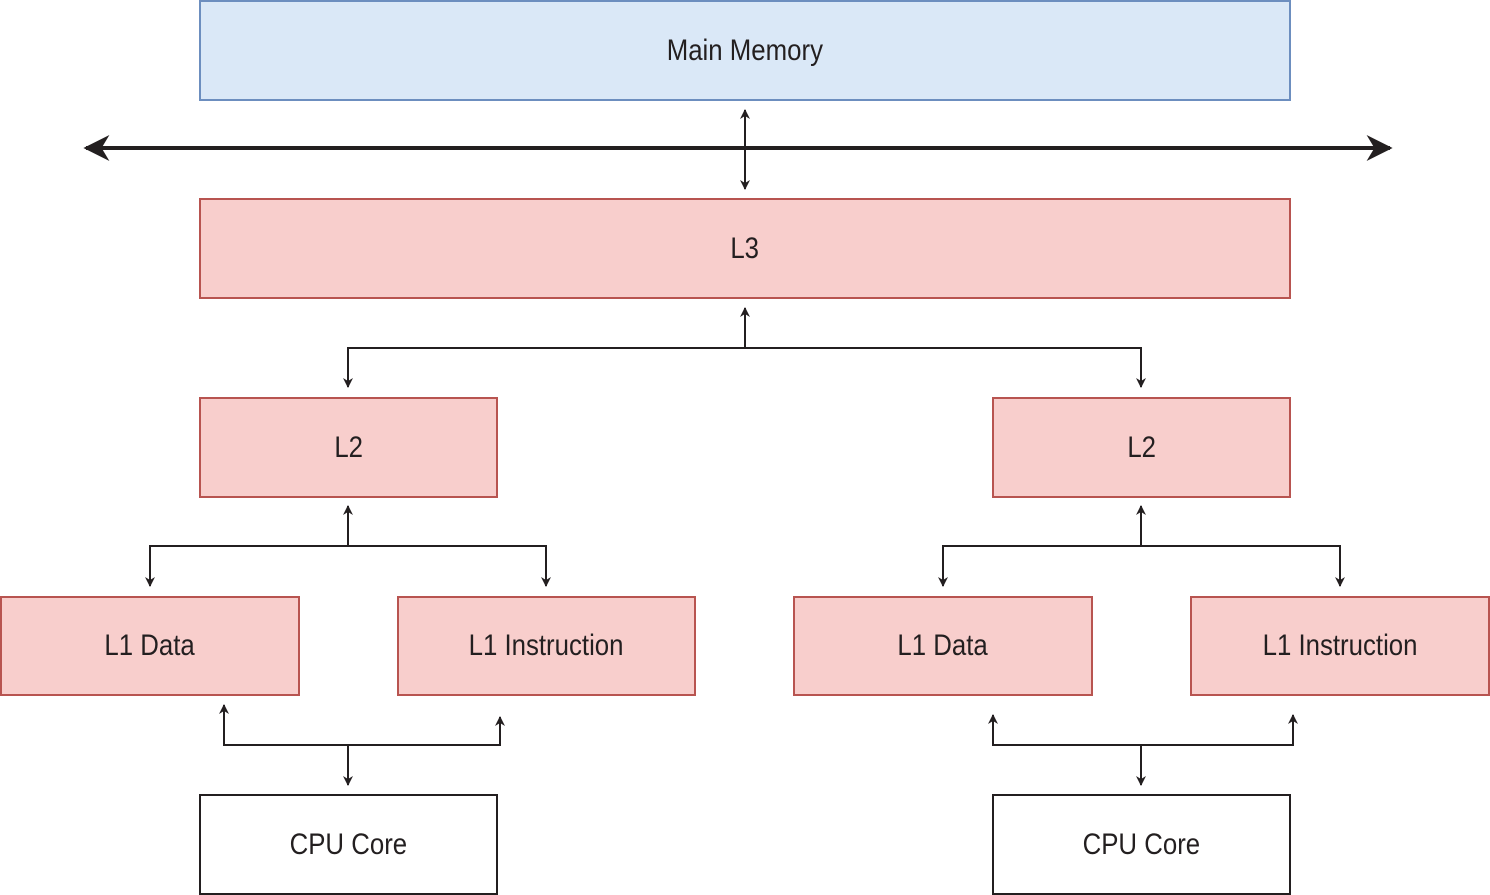  Describe the element at coordinates (1219, 730) in the screenshot. I see `right-cpu-to-l1-instruction-arrow` at that location.